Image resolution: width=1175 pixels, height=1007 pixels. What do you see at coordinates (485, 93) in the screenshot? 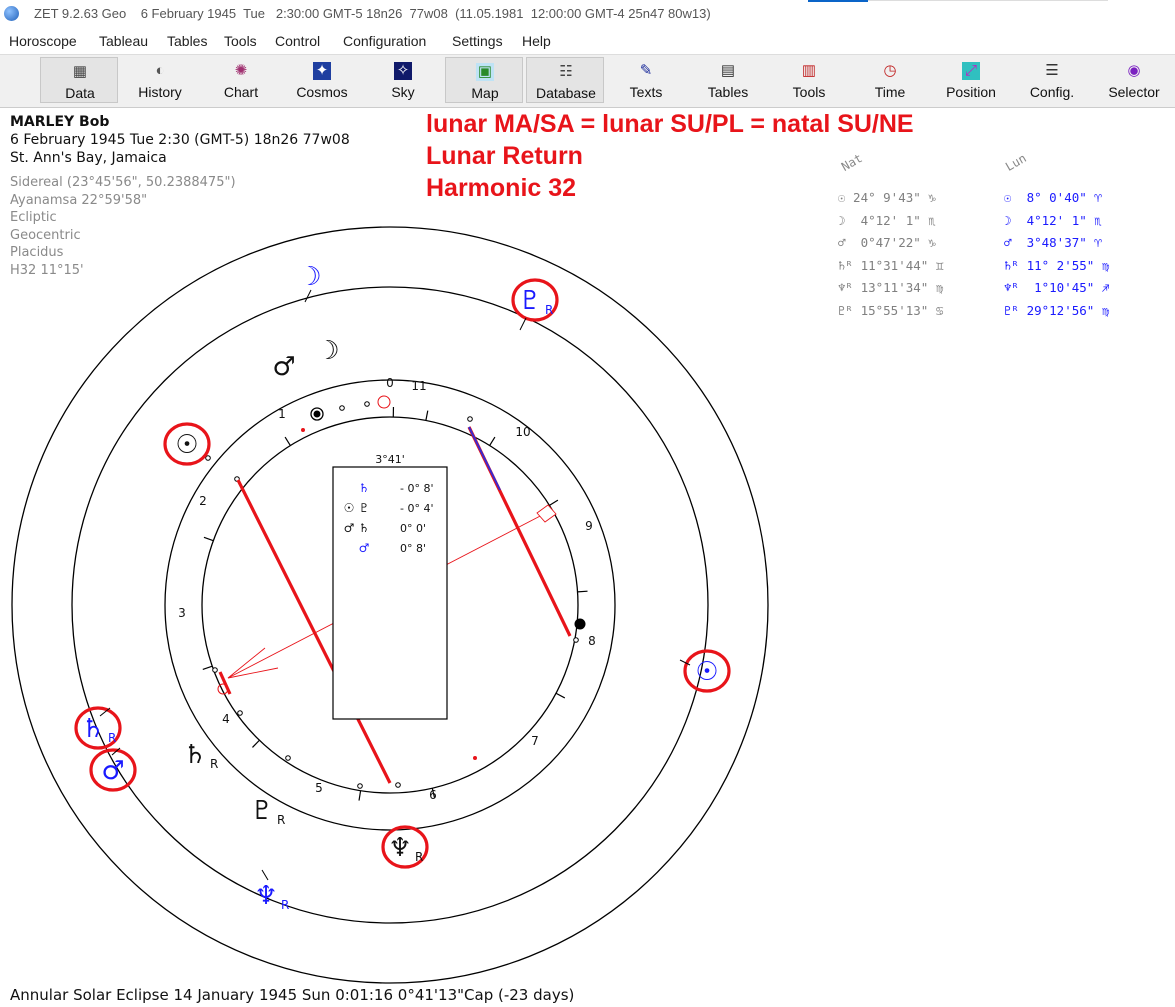
I see `toolbar-label: Map` at bounding box center [485, 93].